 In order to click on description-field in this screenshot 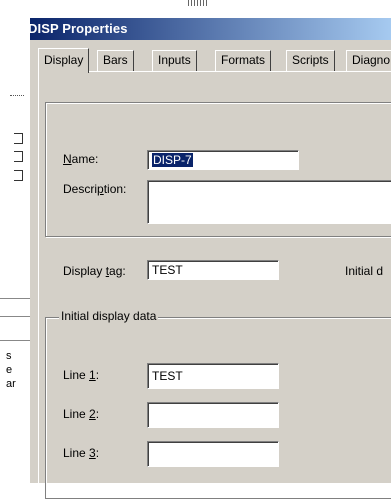, I will do `click(269, 202)`.